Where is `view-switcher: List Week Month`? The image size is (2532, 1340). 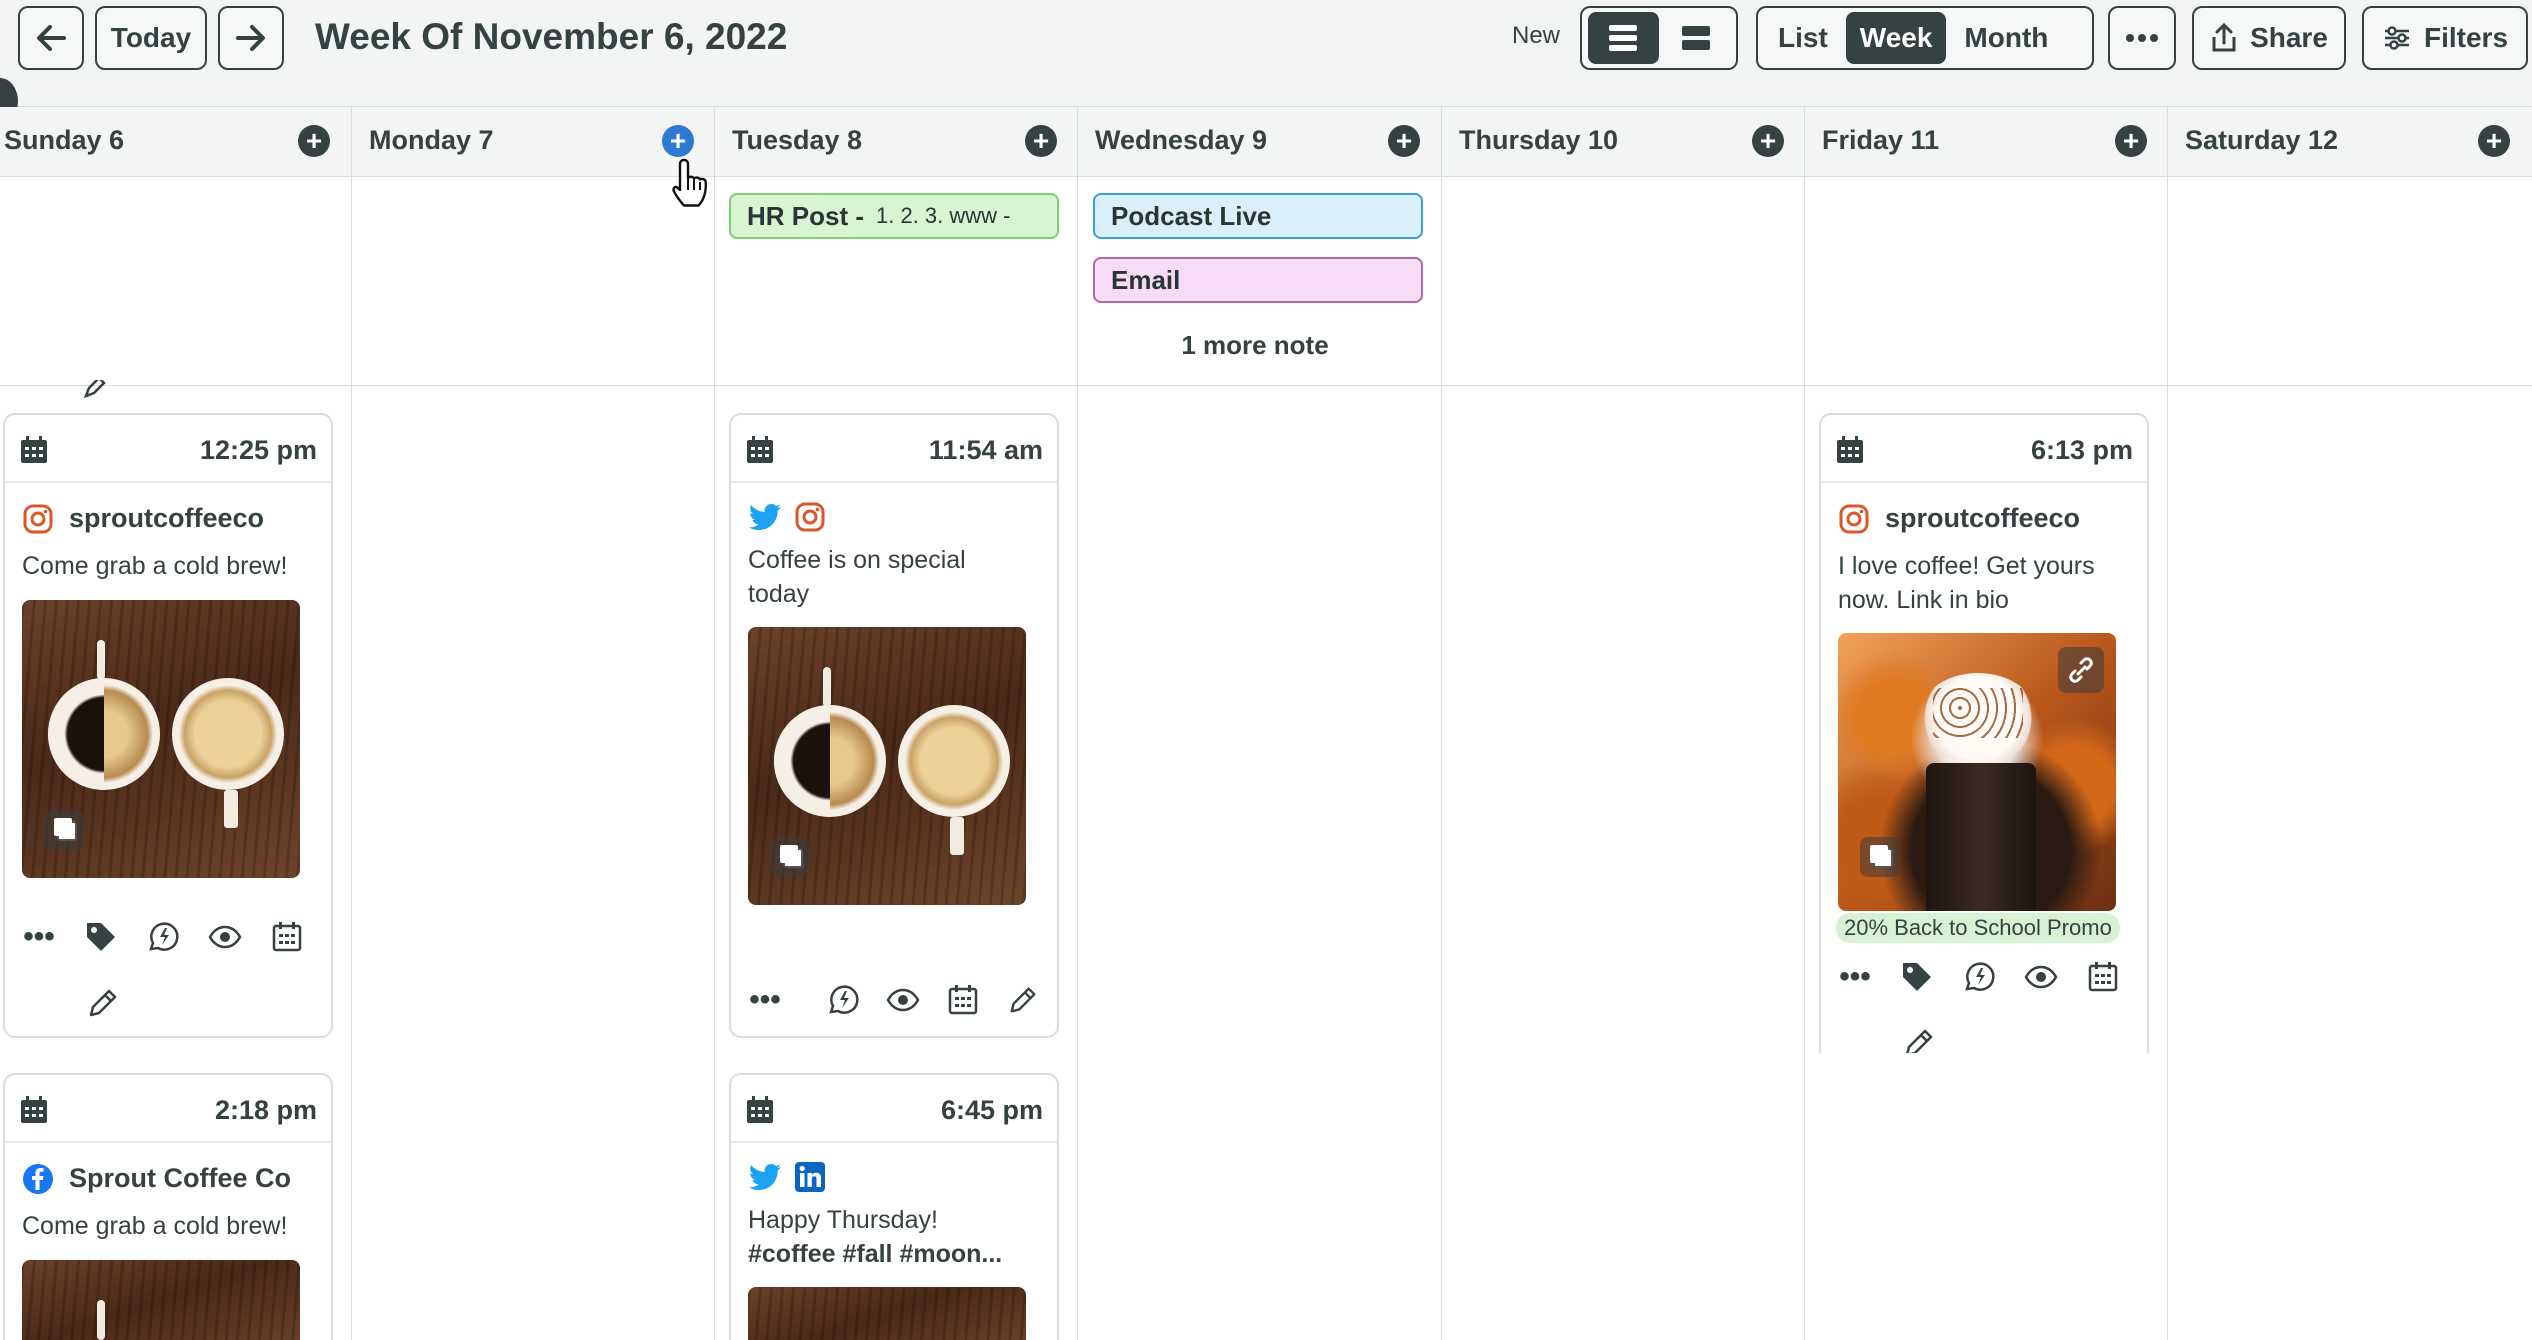 view-switcher: List Week Month is located at coordinates (1925, 38).